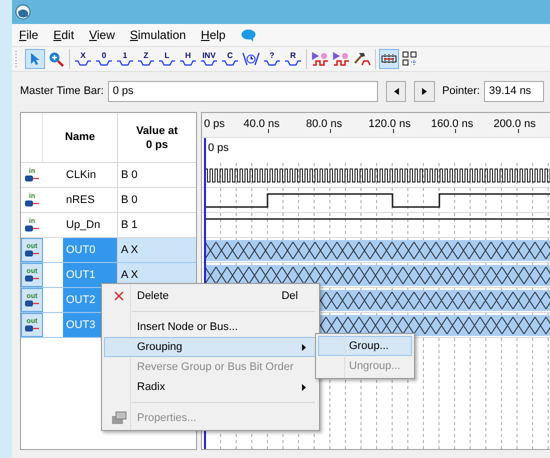 The width and height of the screenshot is (550, 458). I want to click on master-time-bar-label: Master Time Bar:, so click(62, 91).